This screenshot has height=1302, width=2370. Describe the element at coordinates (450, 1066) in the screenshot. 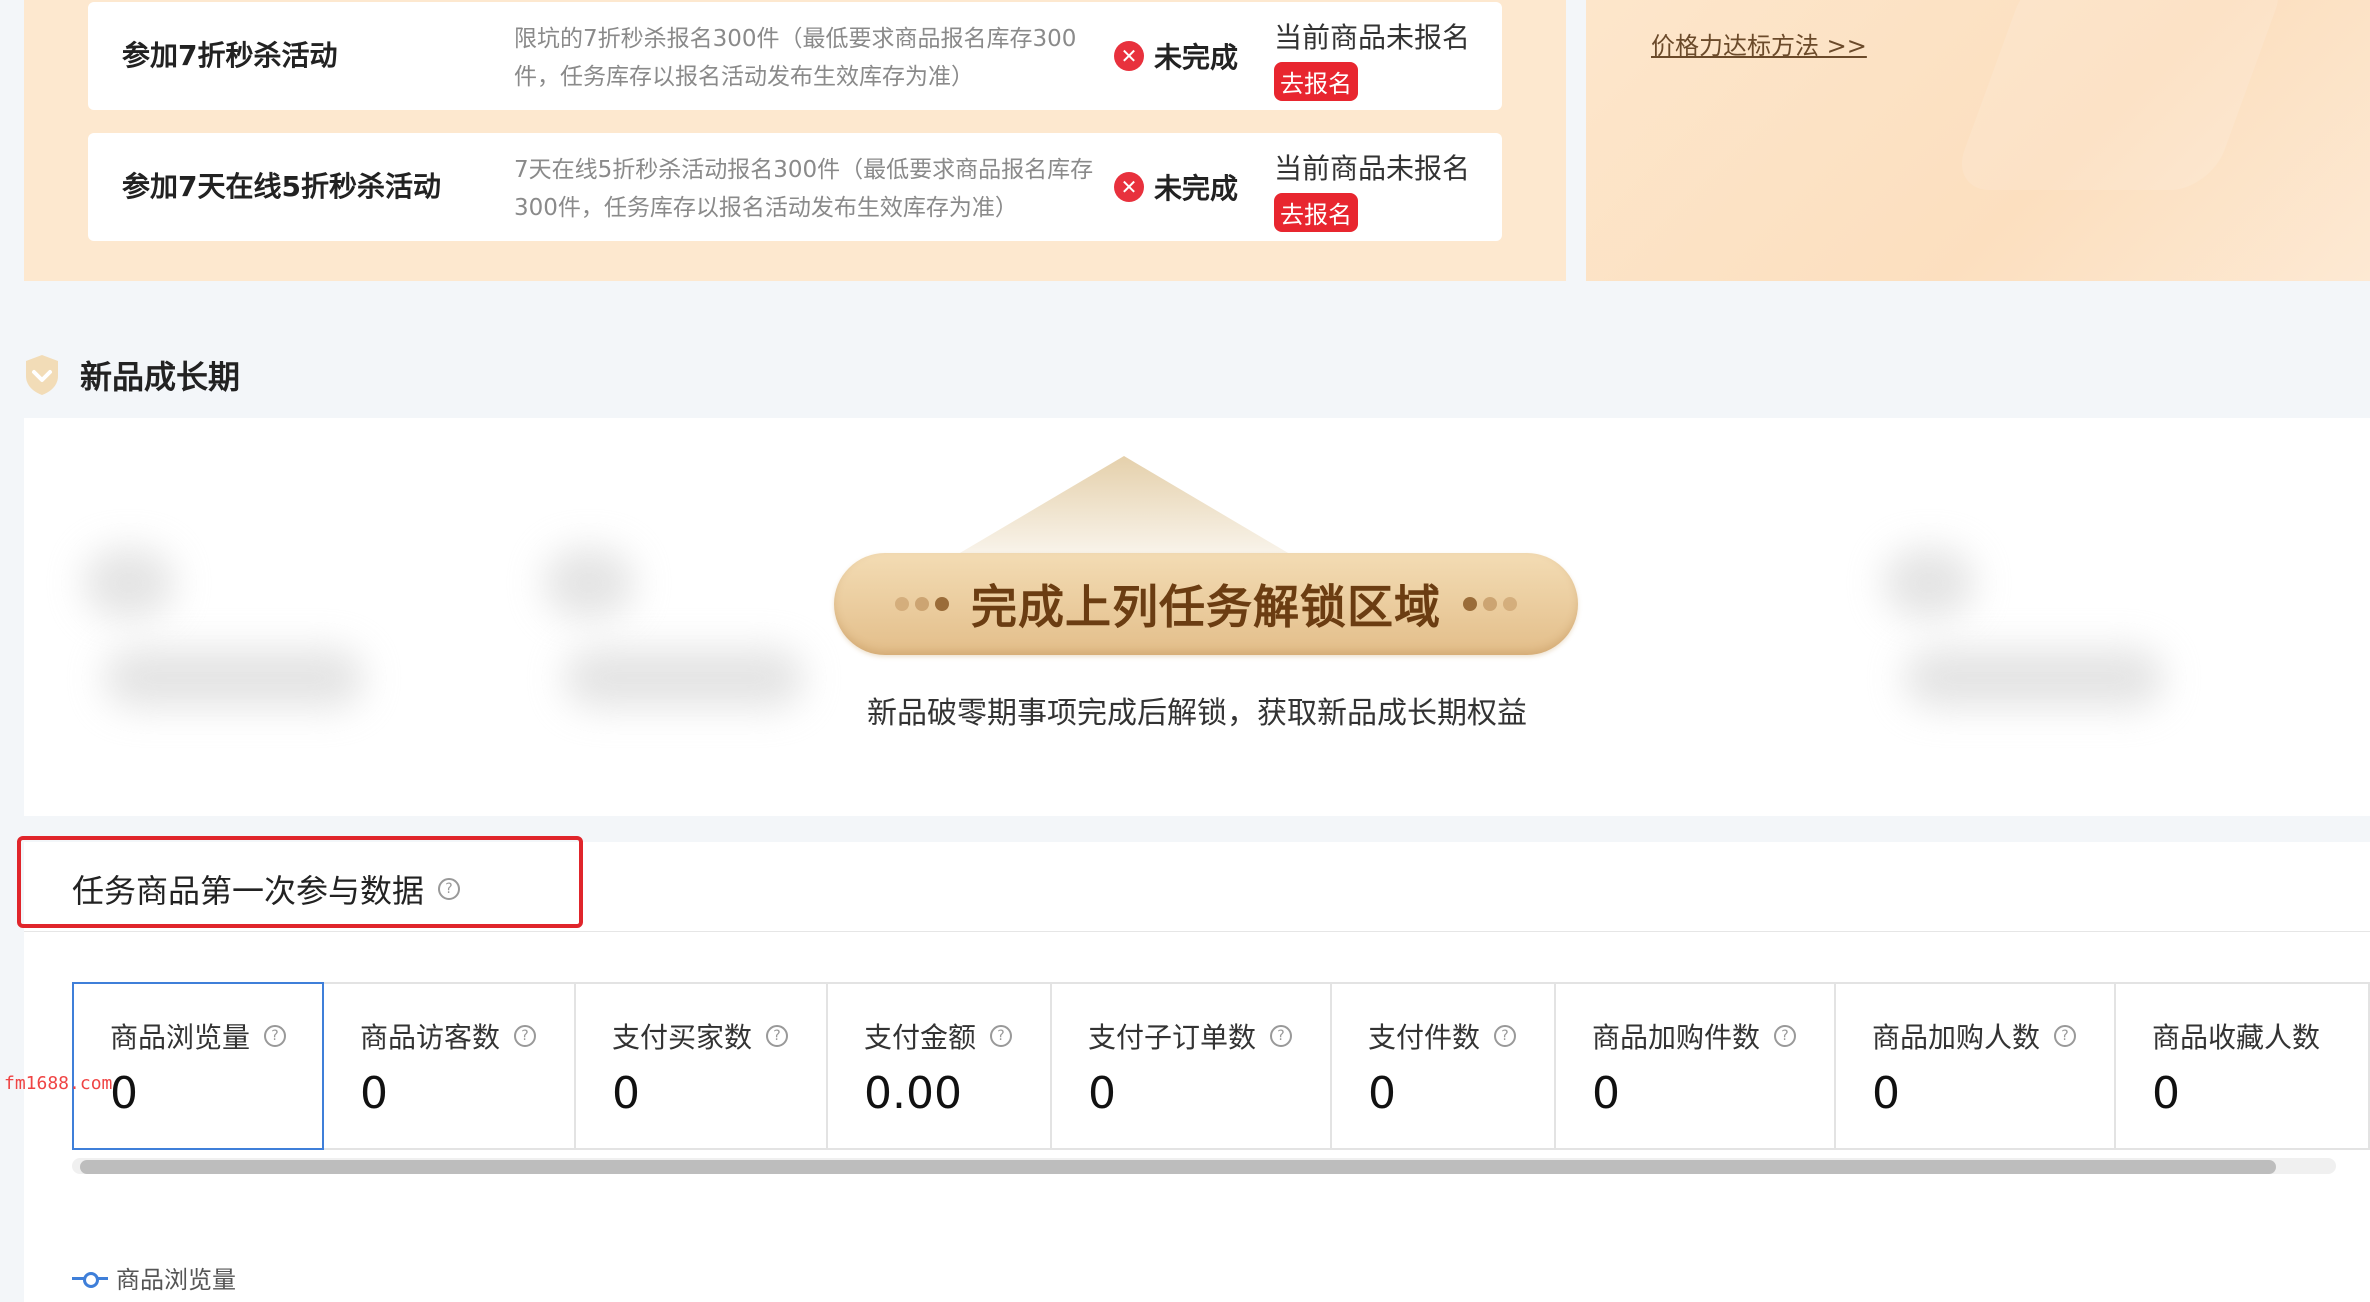

I see `metric-card-visitors: 商品访客数? 0` at that location.